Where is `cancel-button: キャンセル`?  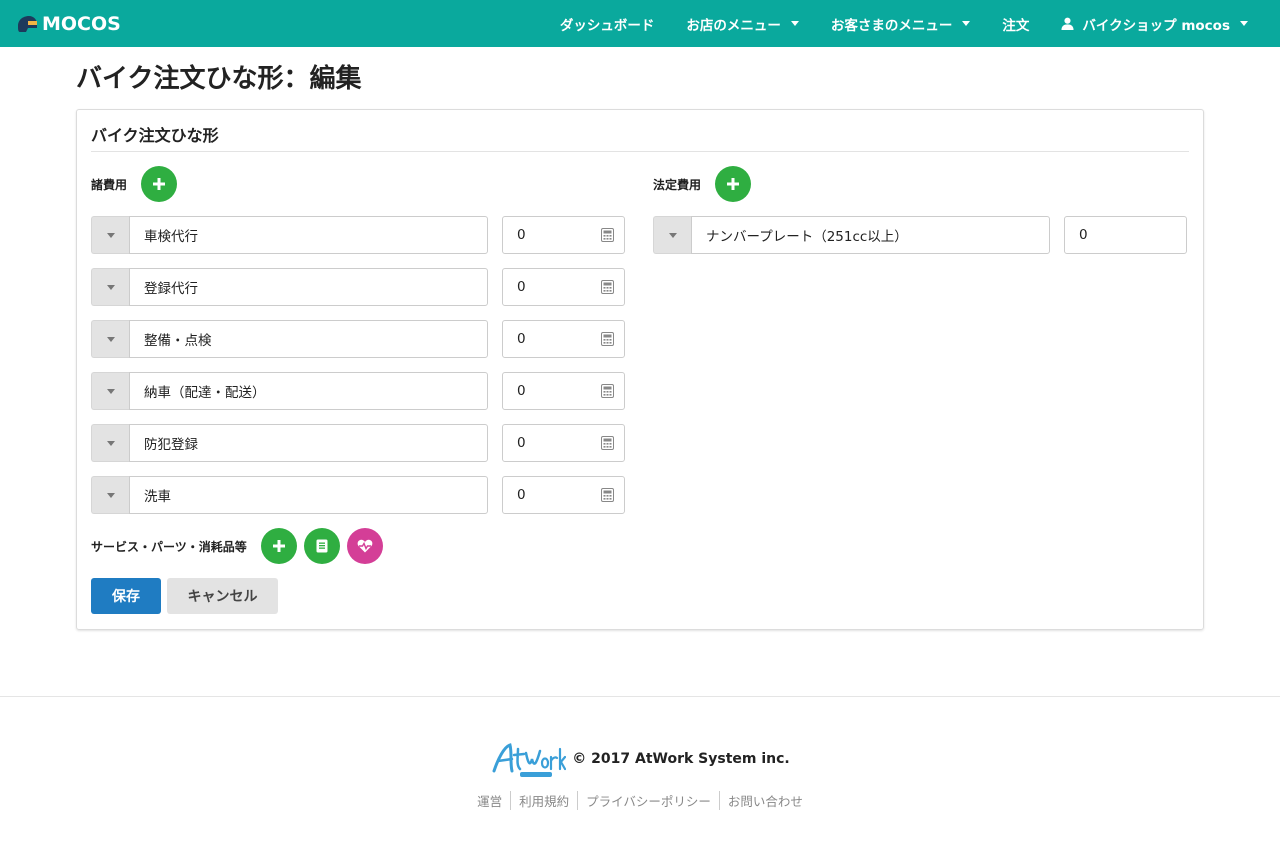 cancel-button: キャンセル is located at coordinates (222, 596).